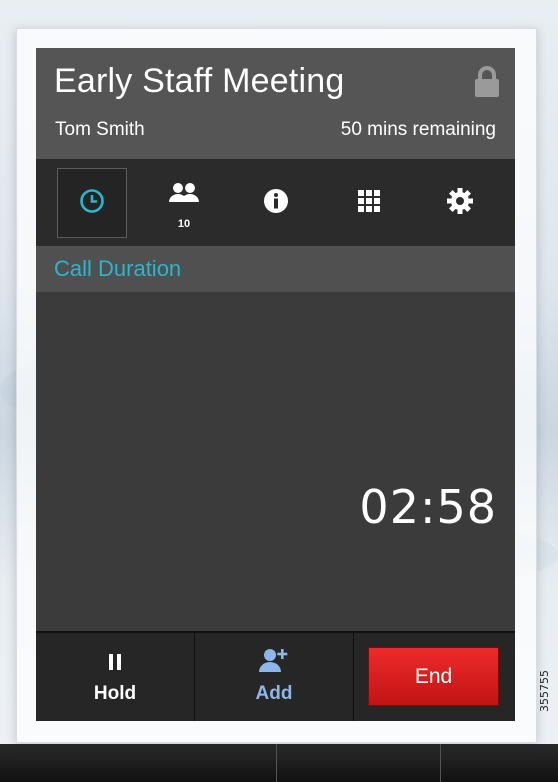 Image resolution: width=558 pixels, height=782 pixels. Describe the element at coordinates (544, 691) in the screenshot. I see `figure-number: 355755` at that location.